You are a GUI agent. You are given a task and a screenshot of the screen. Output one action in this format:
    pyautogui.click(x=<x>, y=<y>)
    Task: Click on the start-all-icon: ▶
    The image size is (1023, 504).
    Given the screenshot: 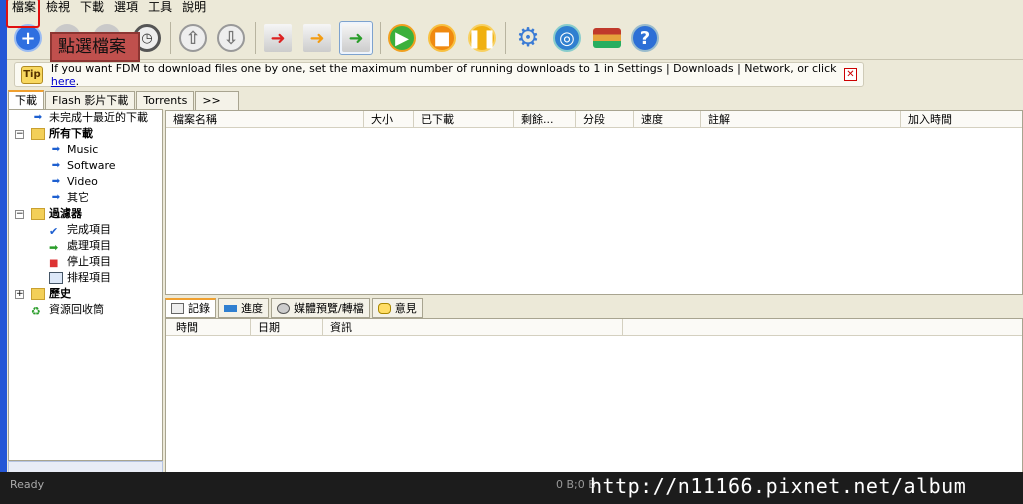 What is the action you would take?
    pyautogui.click(x=402, y=38)
    